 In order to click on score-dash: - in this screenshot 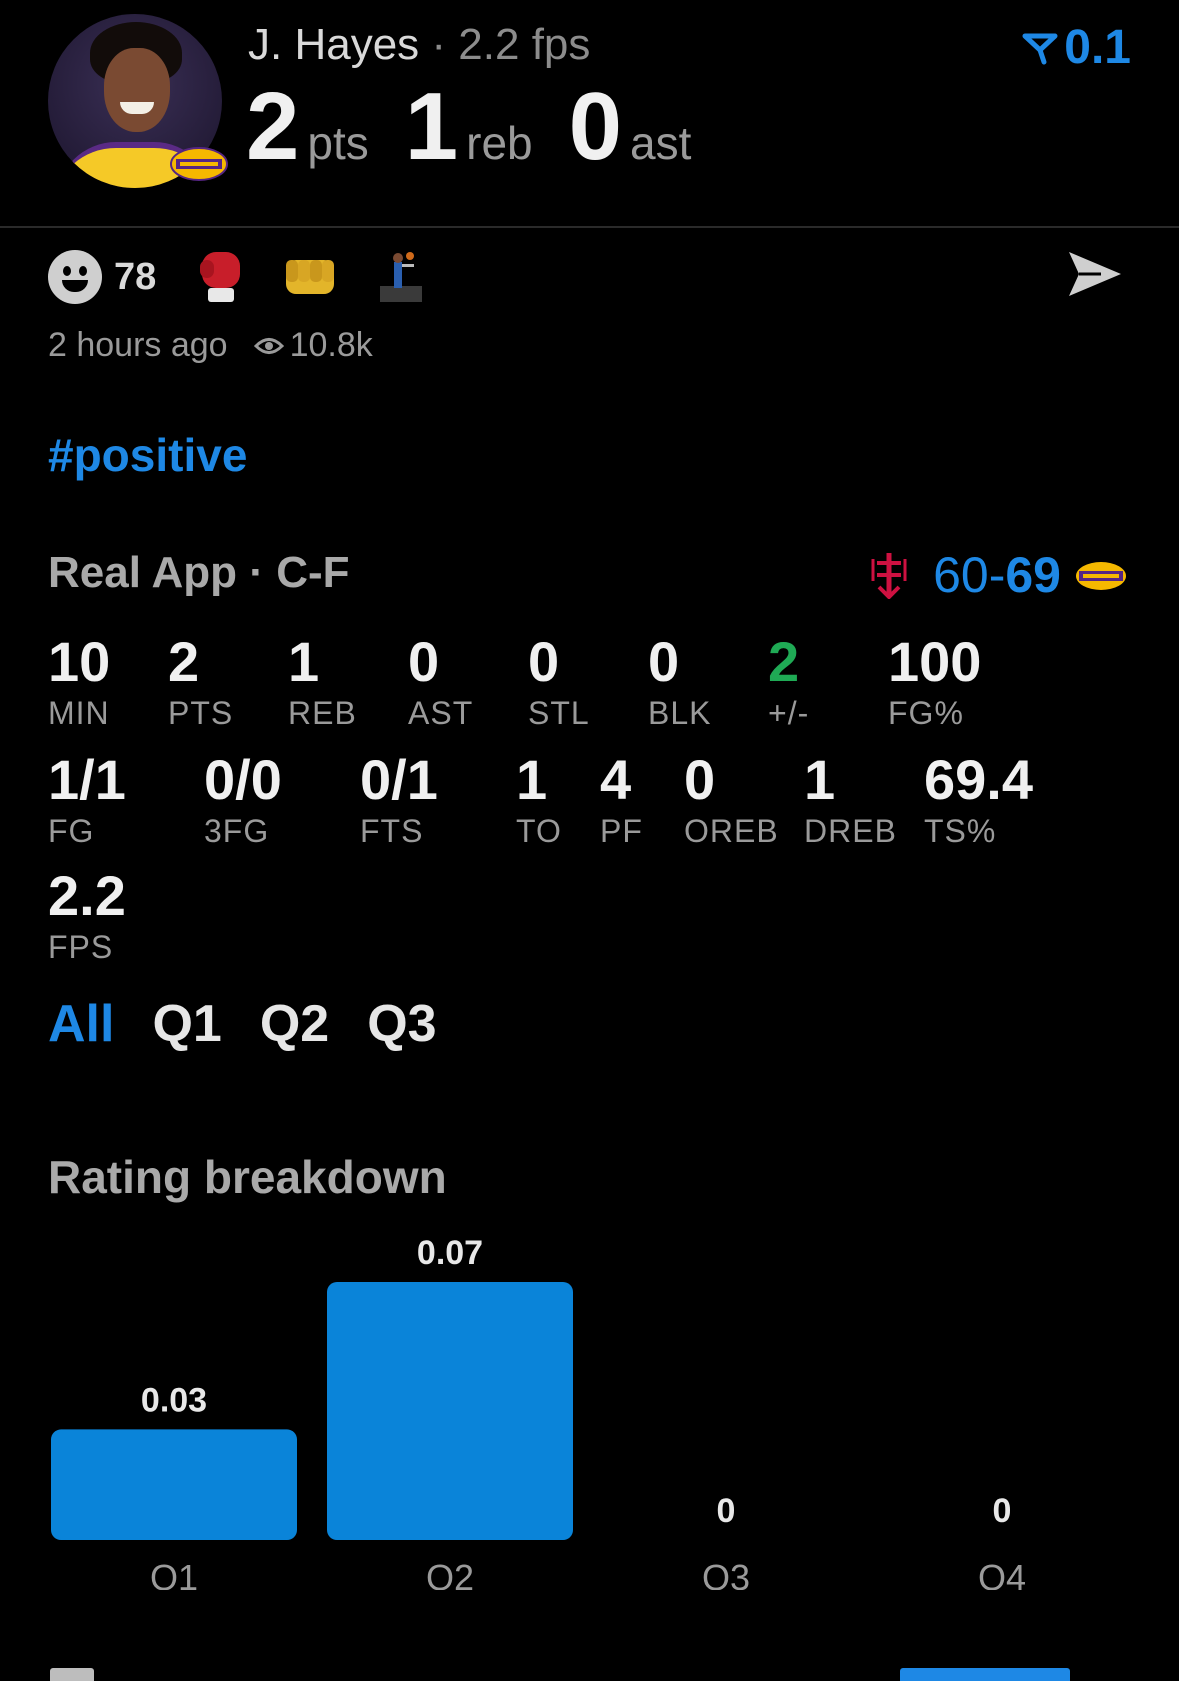, I will do `click(997, 575)`.